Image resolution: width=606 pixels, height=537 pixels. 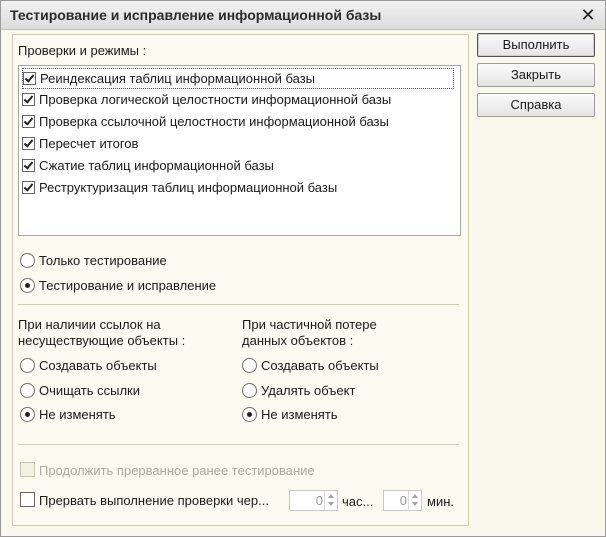 I want to click on radio-loss-create: Создавать объекты, so click(x=310, y=366).